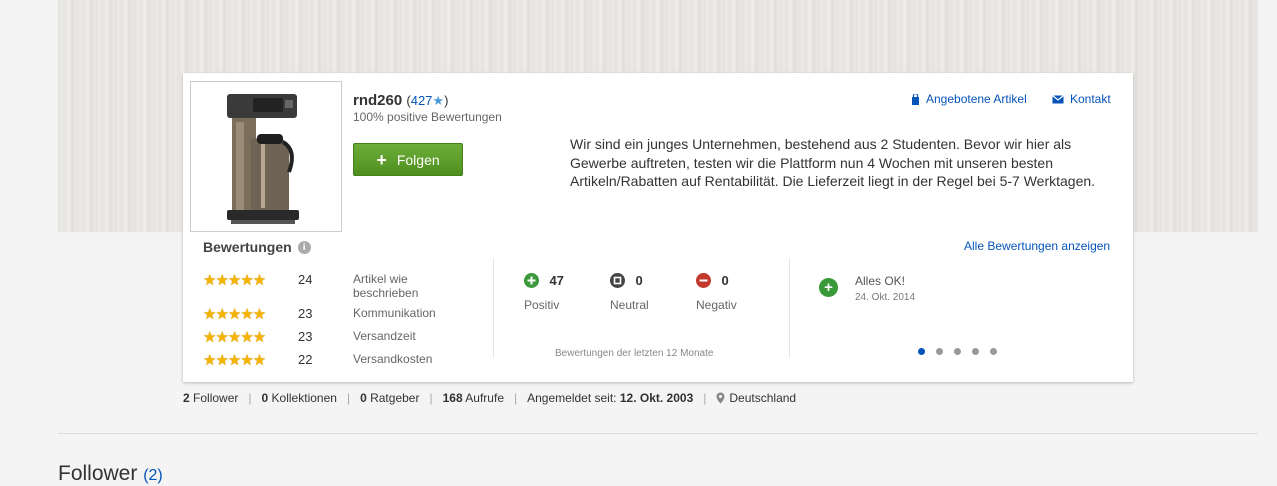 The width and height of the screenshot is (1277, 486). What do you see at coordinates (304, 247) in the screenshot?
I see `info-icon: i` at bounding box center [304, 247].